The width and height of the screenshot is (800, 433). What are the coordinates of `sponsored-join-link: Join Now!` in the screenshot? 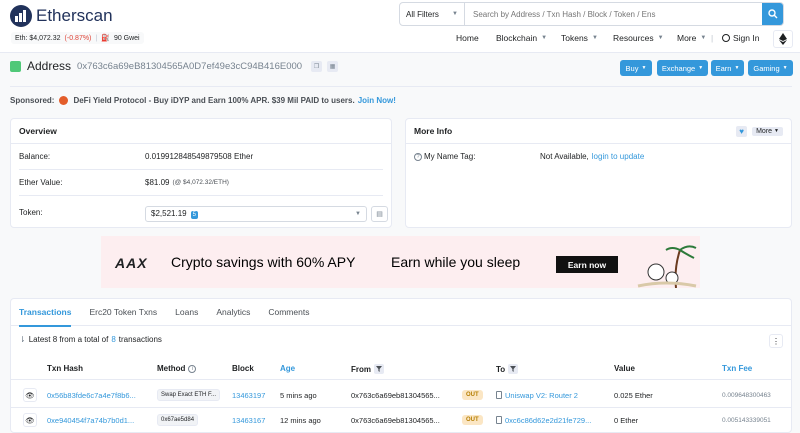 It's located at (377, 100).